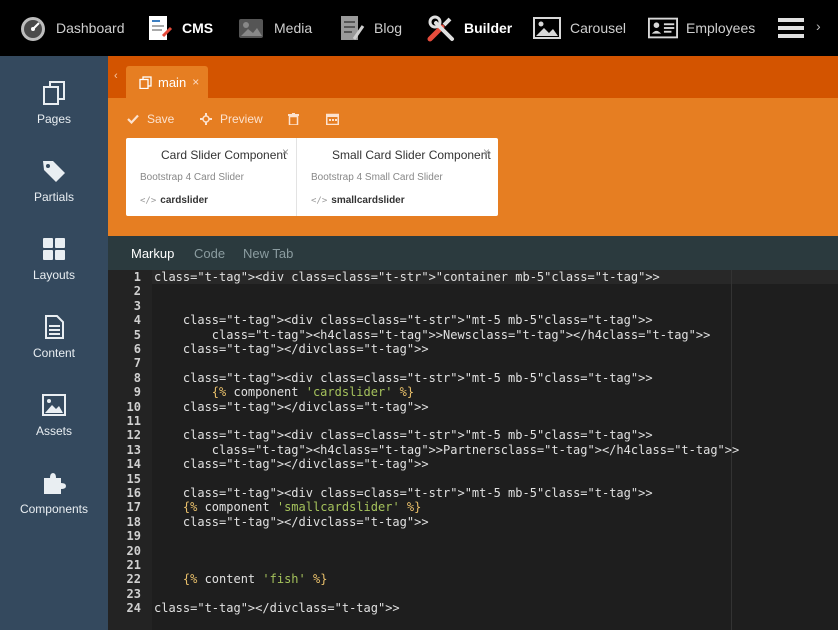 The width and height of the screenshot is (838, 630). I want to click on line-number: 9, so click(137, 392).